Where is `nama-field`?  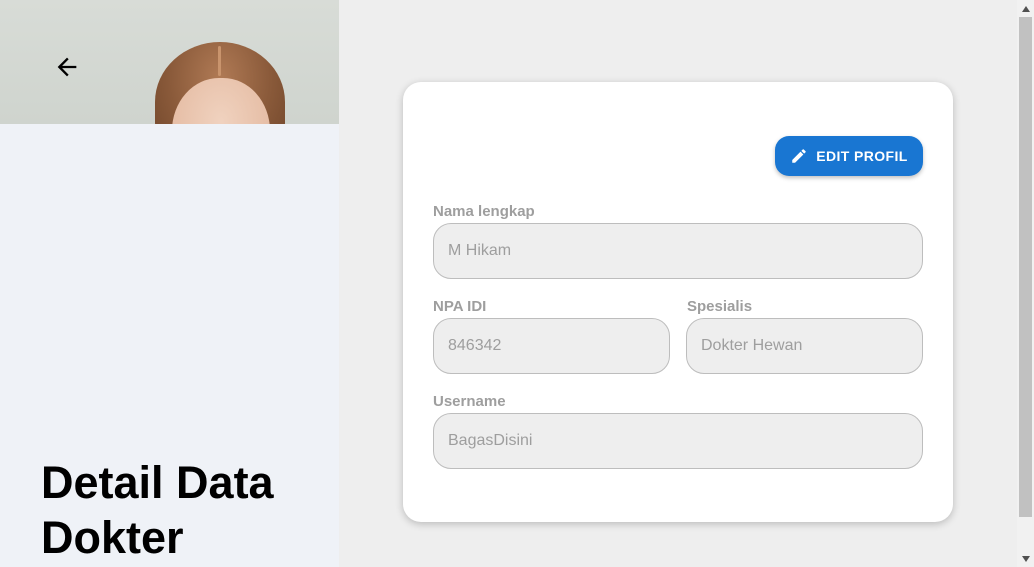
nama-field is located at coordinates (678, 251).